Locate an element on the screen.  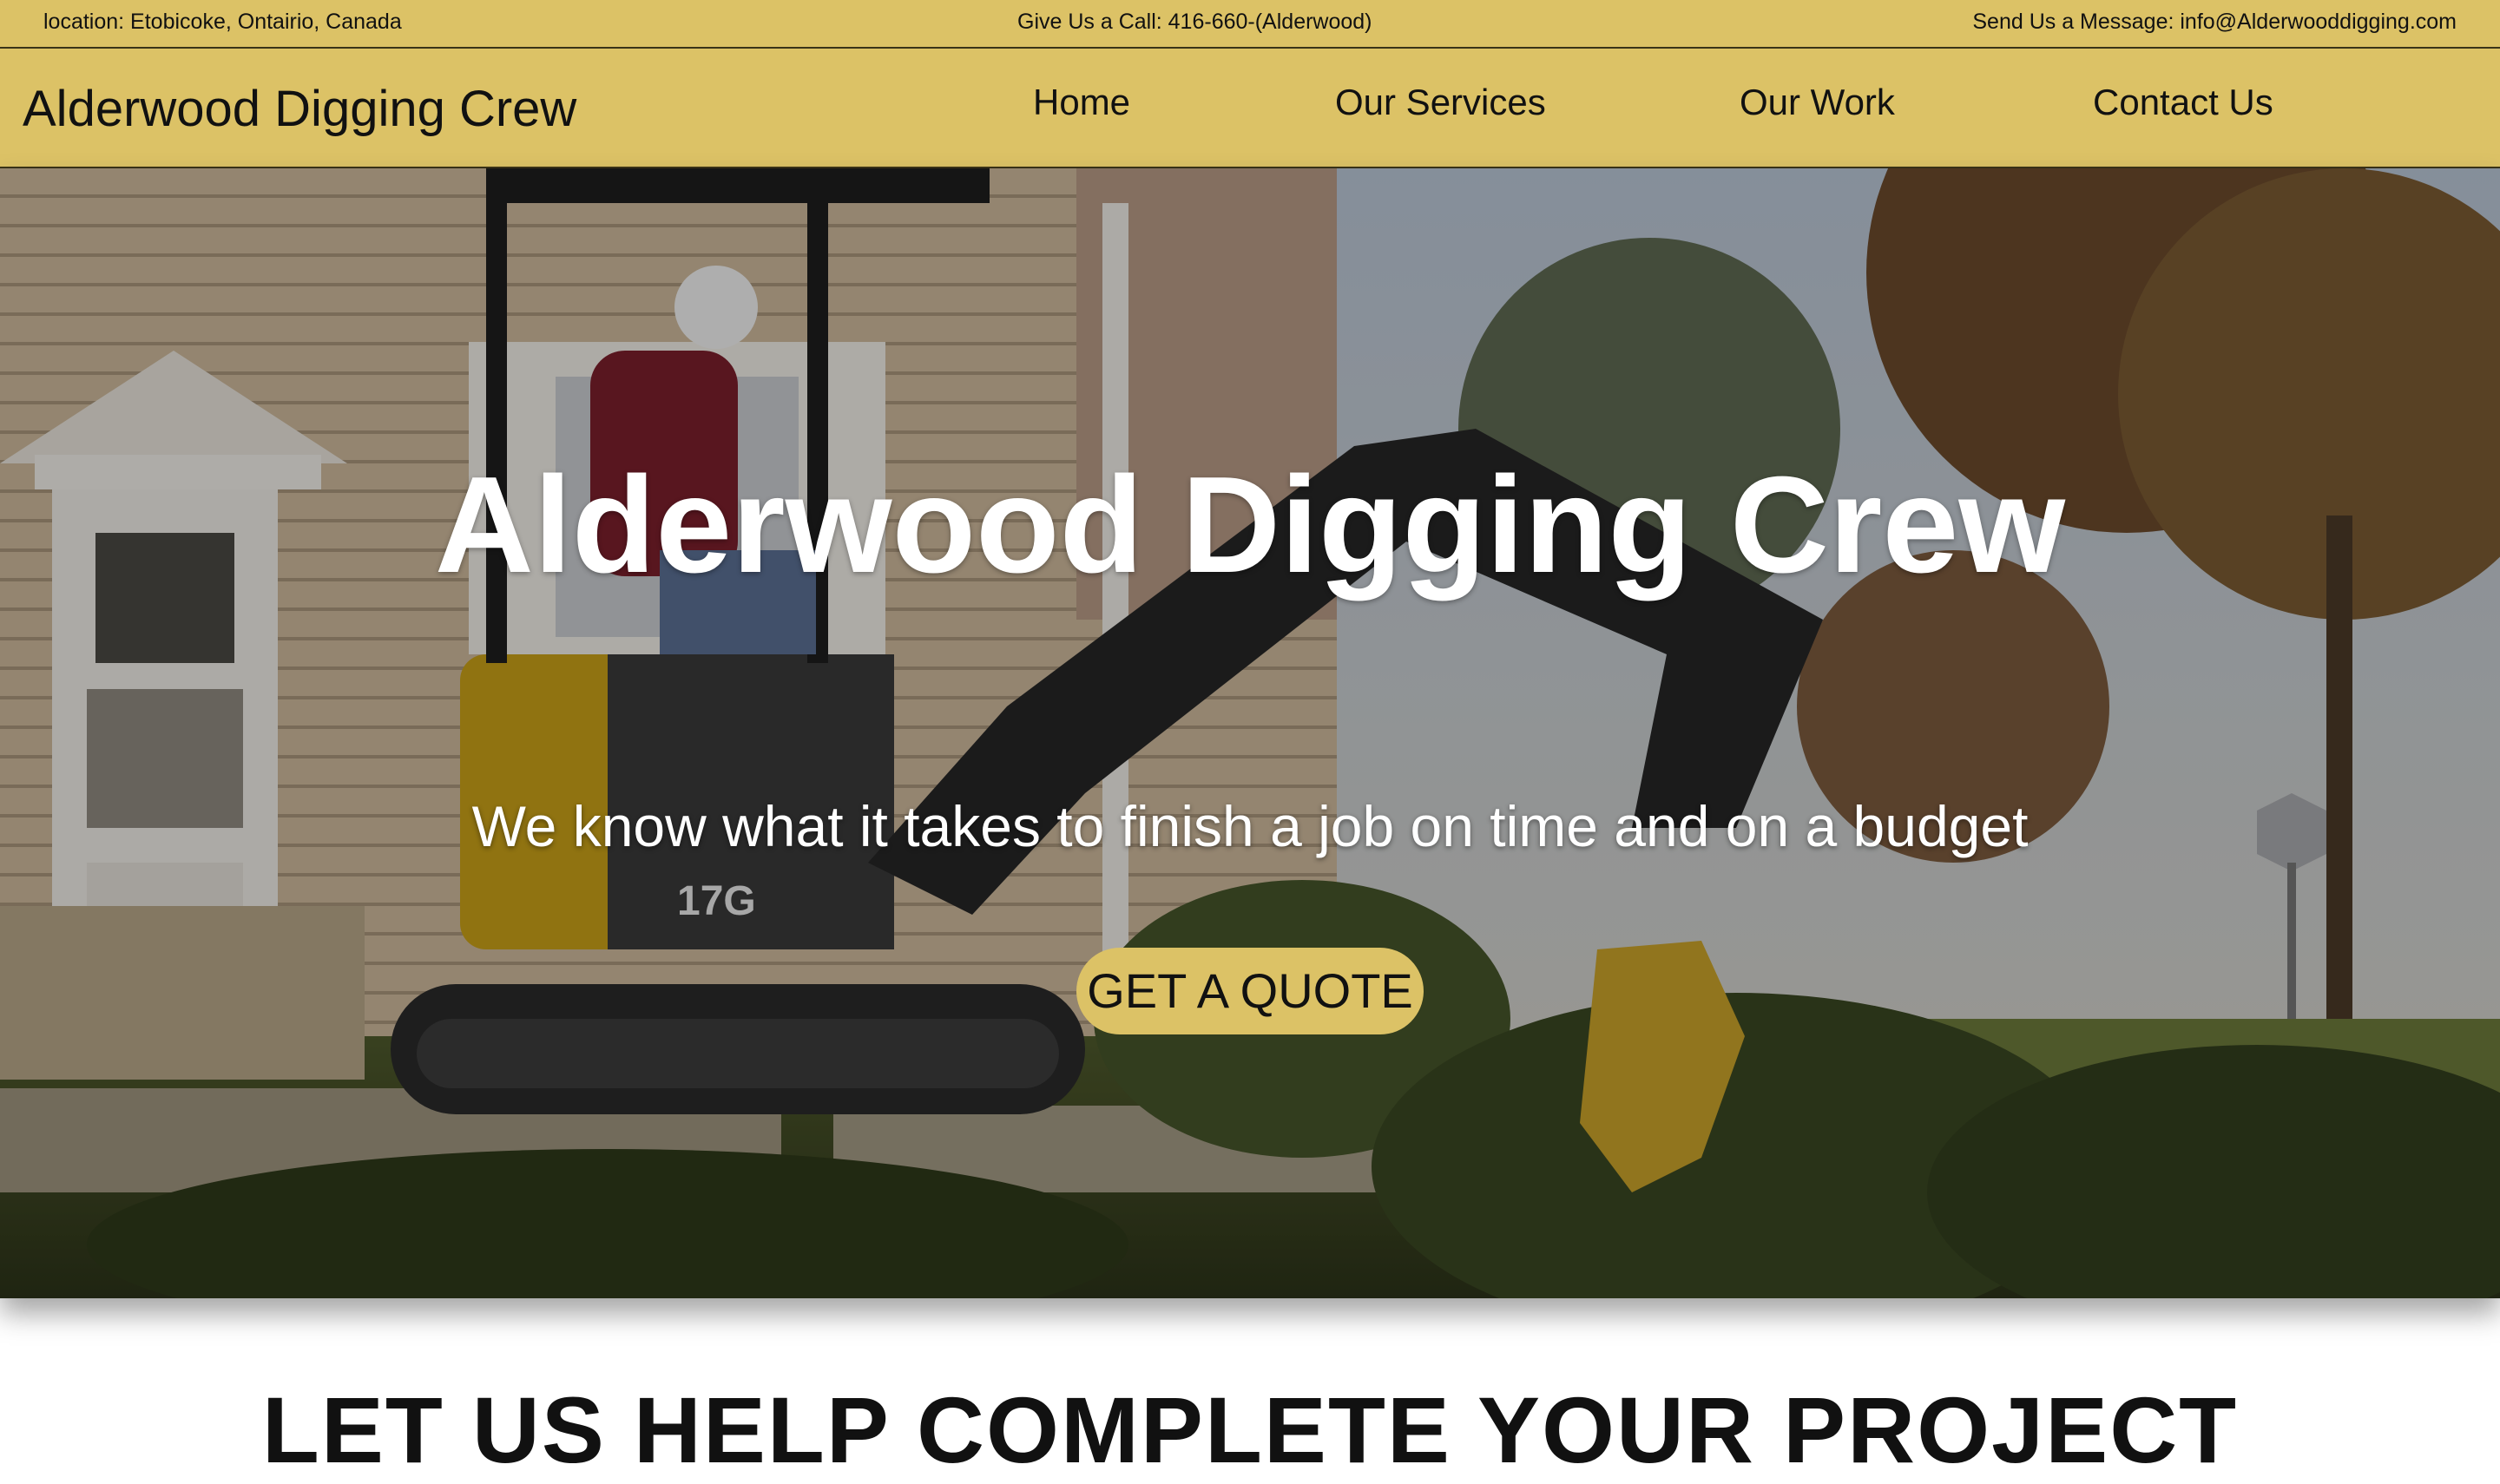
nav-home-link: Home is located at coordinates (1081, 102).